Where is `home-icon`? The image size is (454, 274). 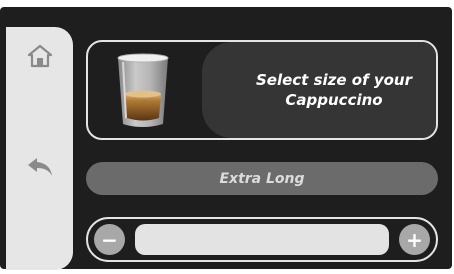 home-icon is located at coordinates (40, 56).